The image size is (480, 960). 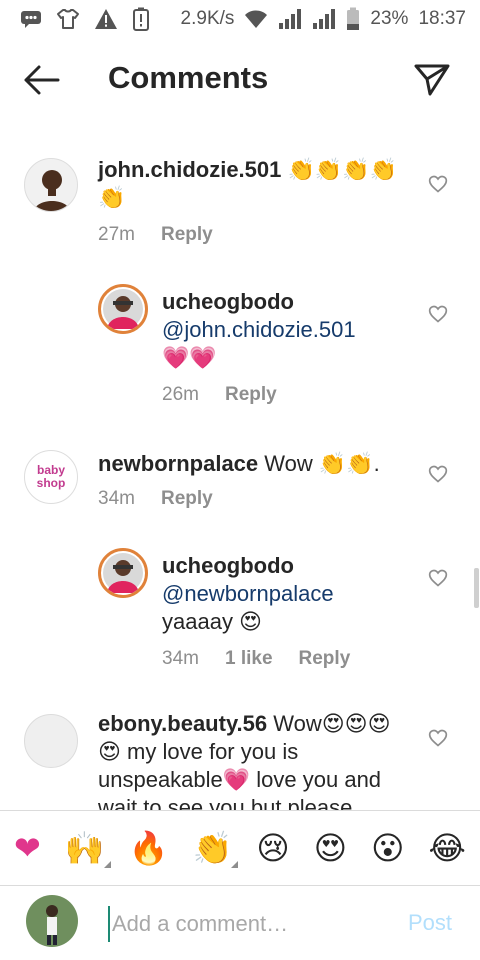 I want to click on arrow-left-icon, so click(x=42, y=80).